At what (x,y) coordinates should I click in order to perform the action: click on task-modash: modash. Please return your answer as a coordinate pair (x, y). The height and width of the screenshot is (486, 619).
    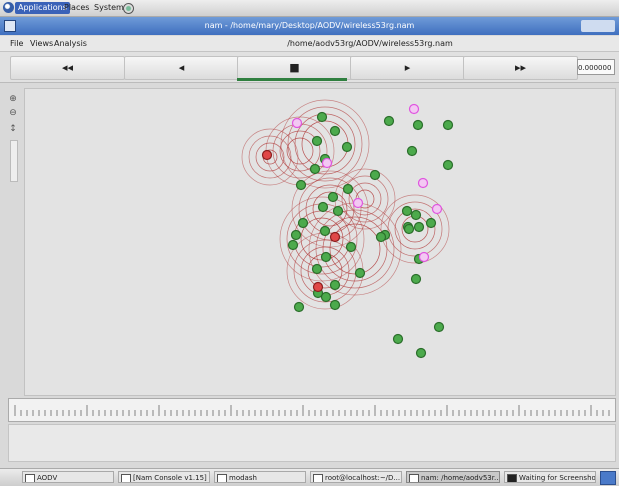
    Looking at the image, I should click on (260, 477).